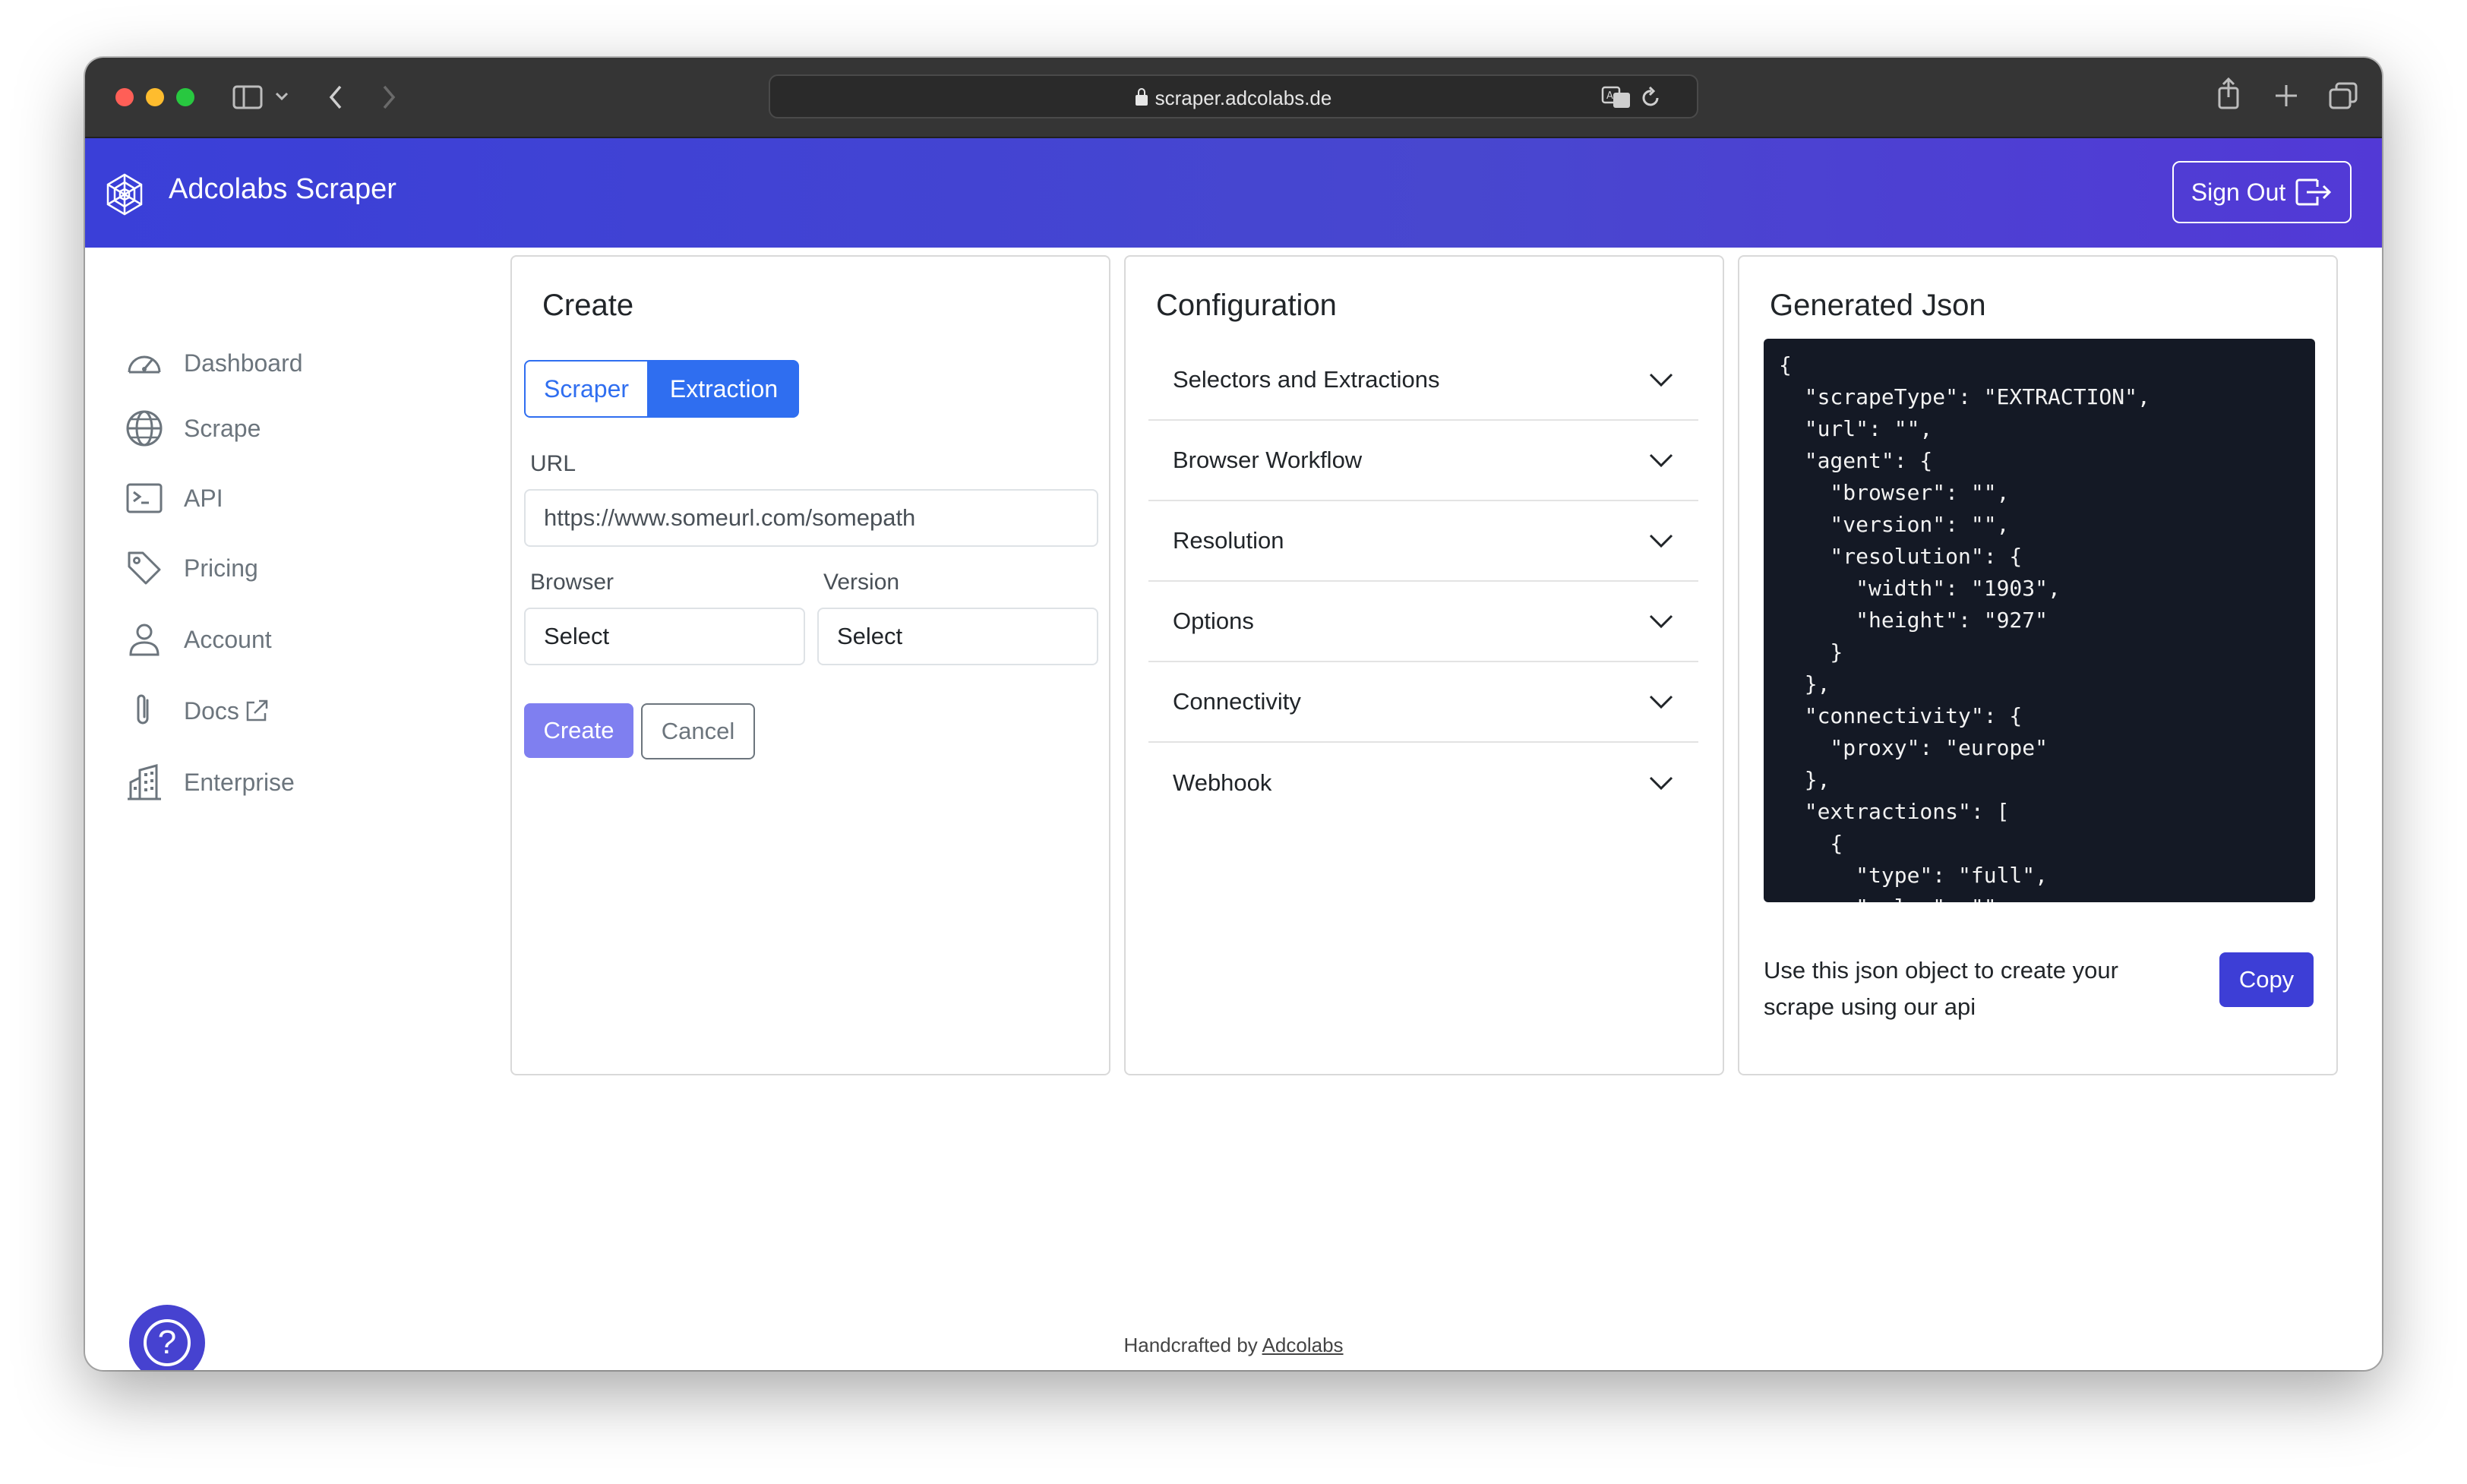  What do you see at coordinates (1222, 782) in the screenshot?
I see `accordion-label: Webhook` at bounding box center [1222, 782].